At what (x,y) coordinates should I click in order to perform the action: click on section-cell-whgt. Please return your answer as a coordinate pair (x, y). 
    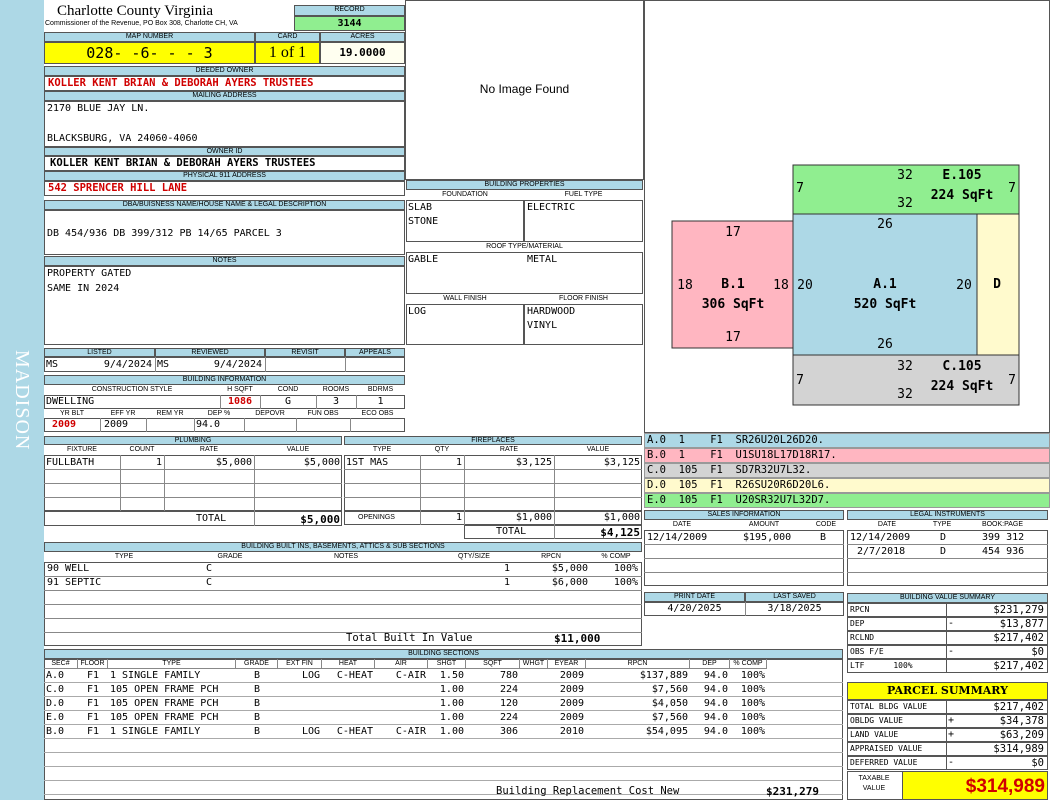
    Looking at the image, I should click on (534, 718).